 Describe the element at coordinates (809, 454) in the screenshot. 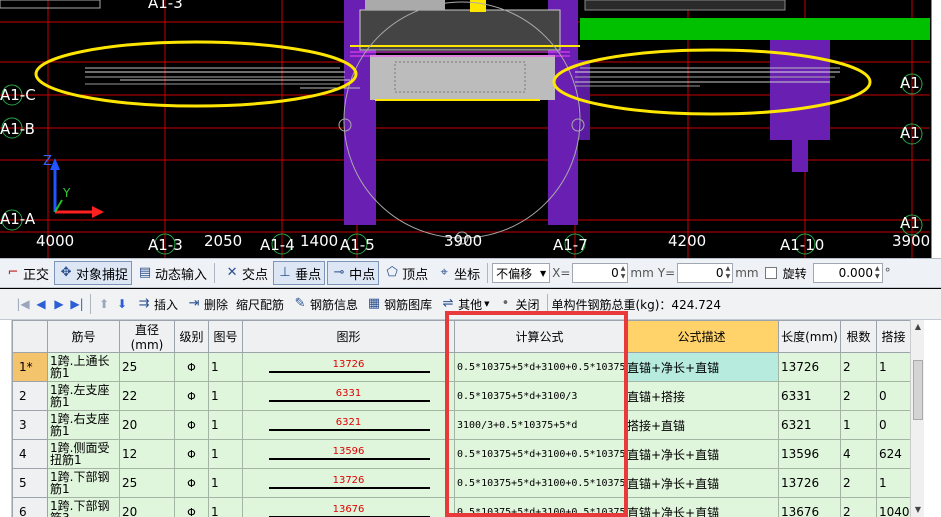

I see `length-cell: 13596` at that location.